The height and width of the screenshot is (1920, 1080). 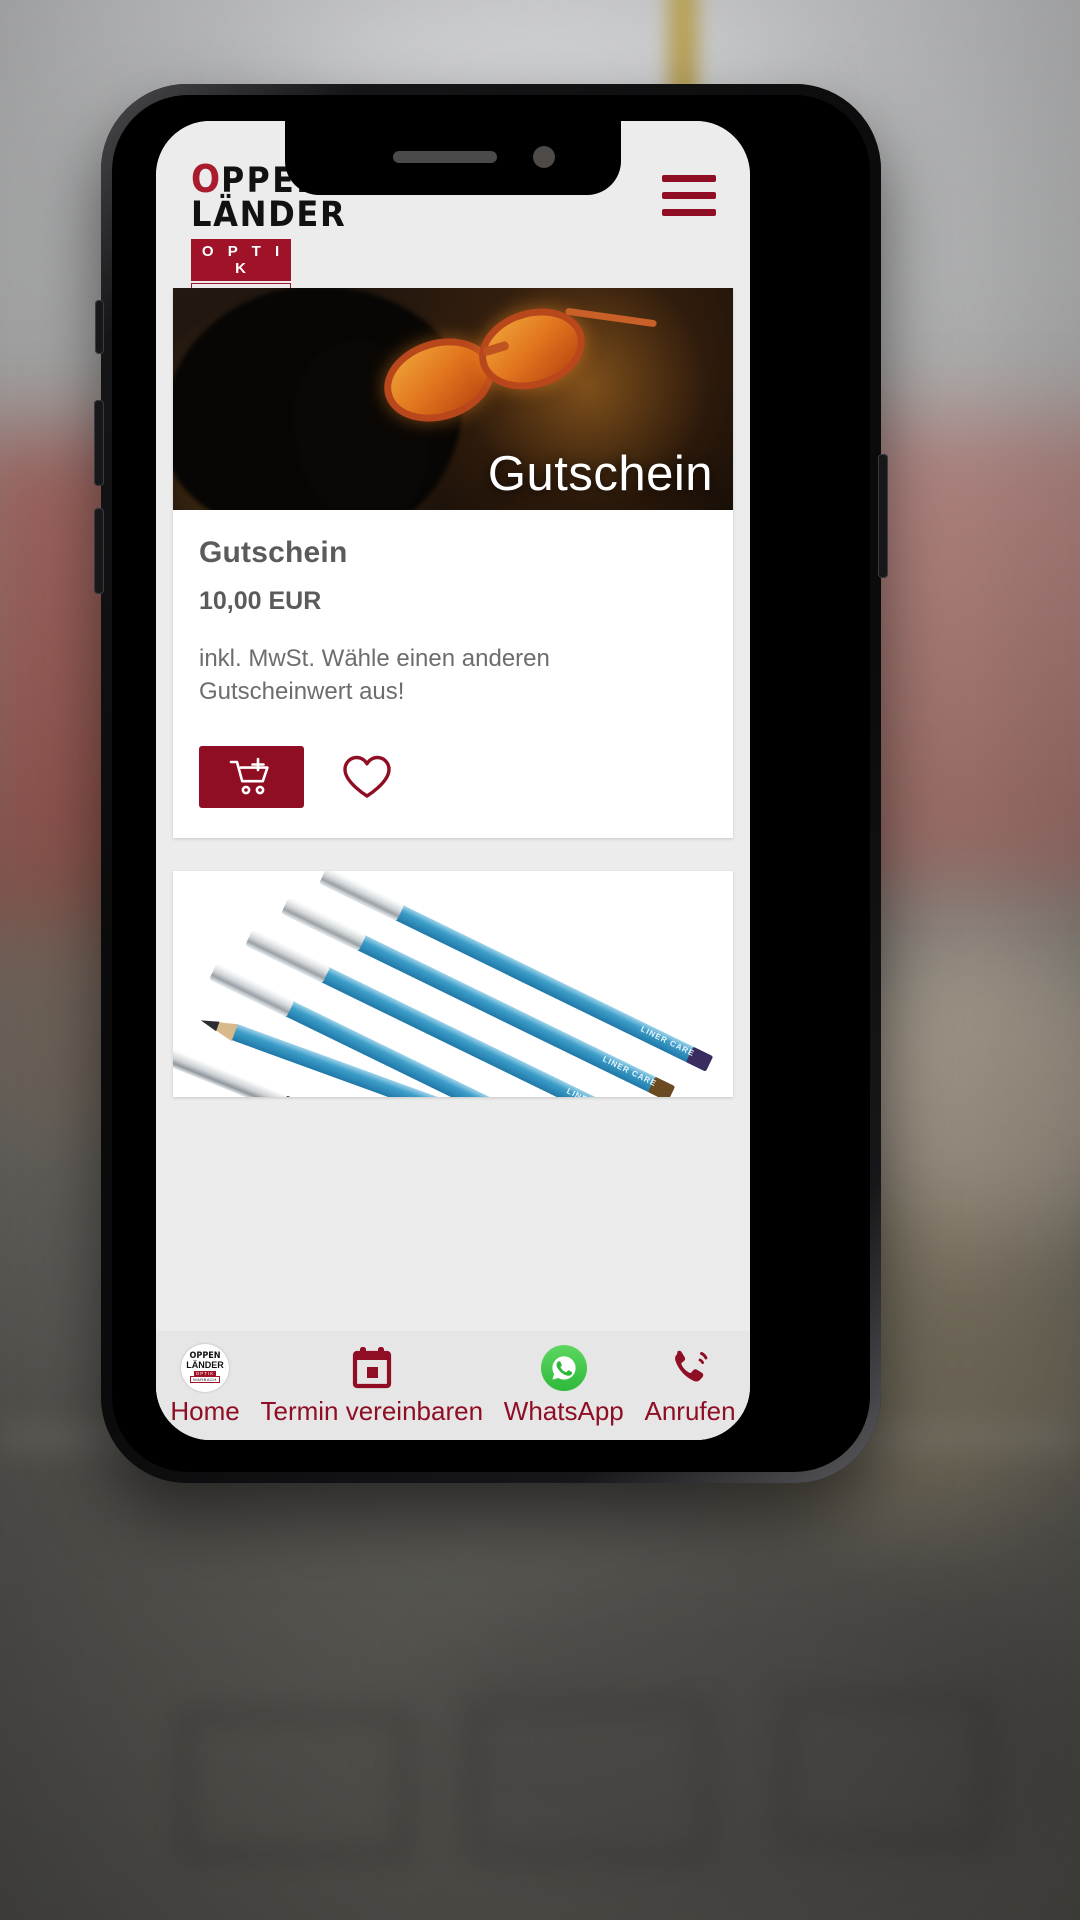 I want to click on calendar-icon, so click(x=371, y=1367).